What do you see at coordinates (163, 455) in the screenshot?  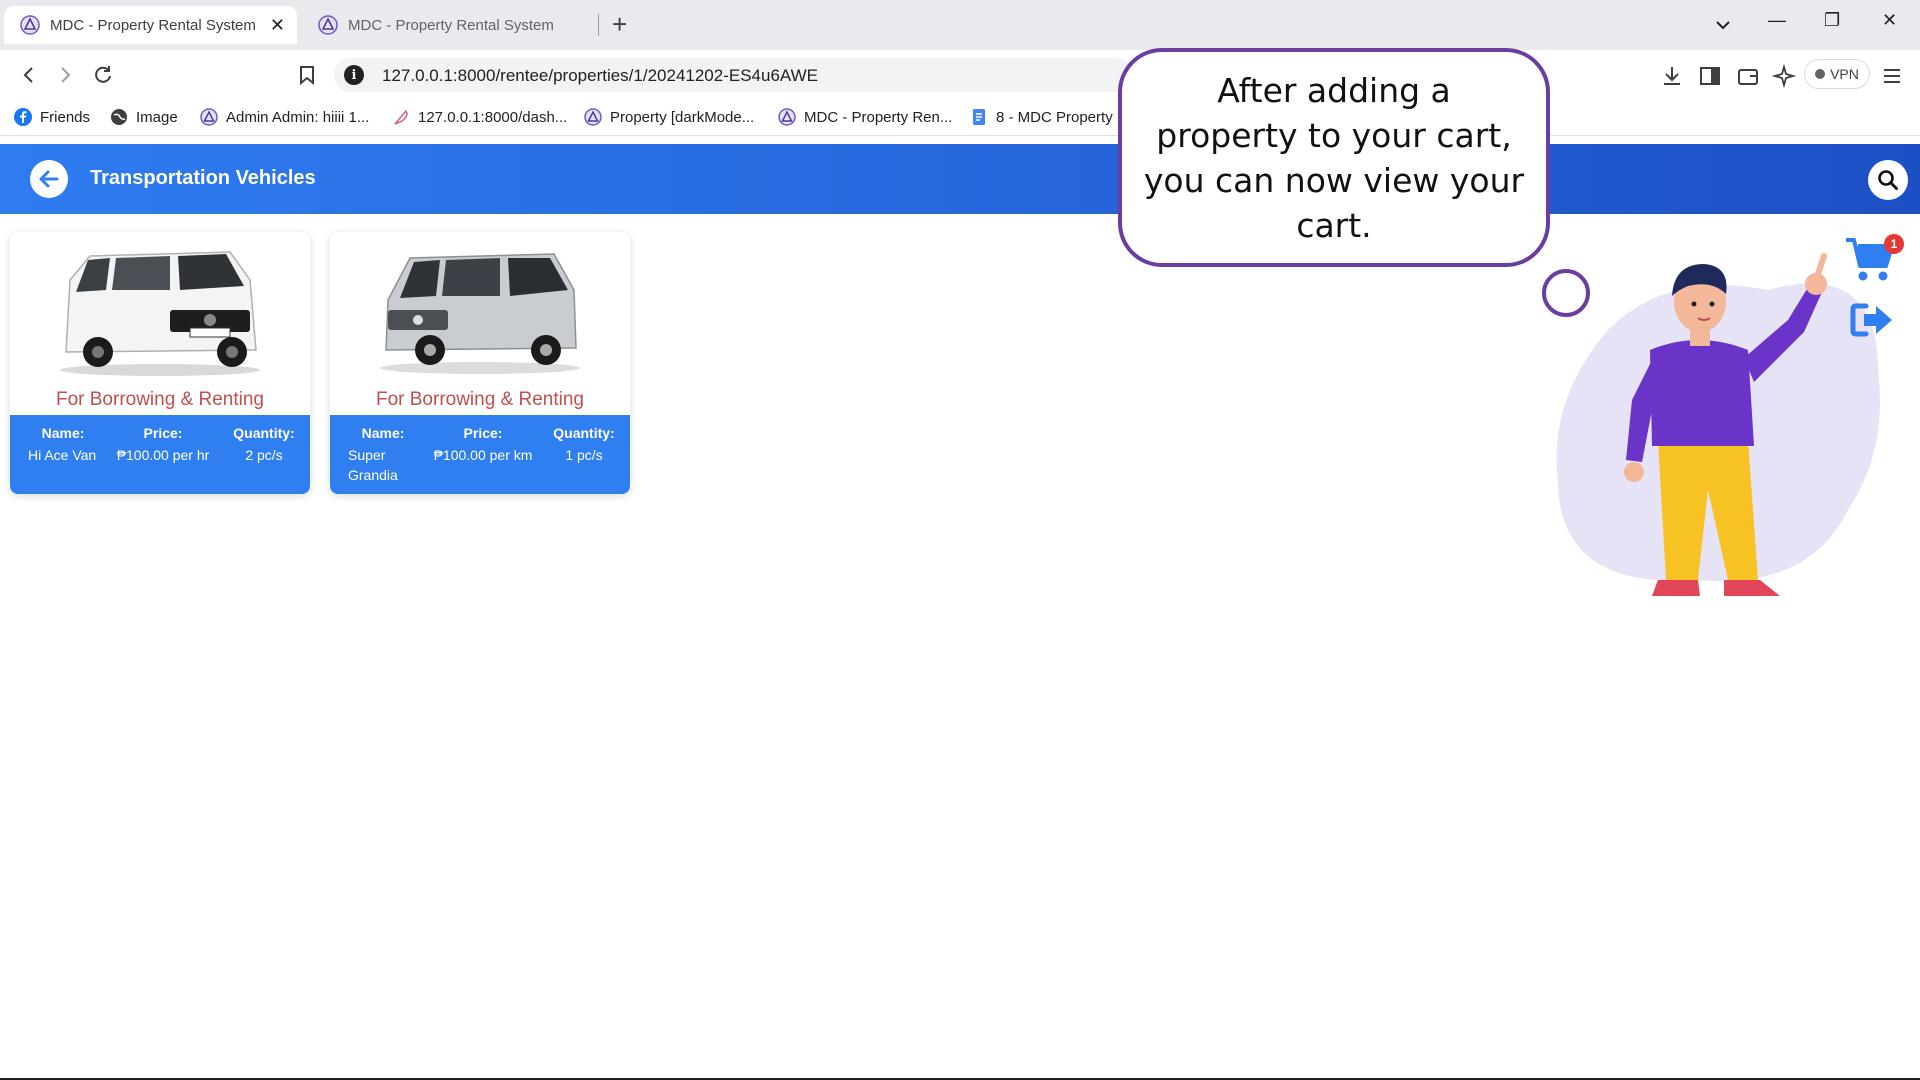 I see `property-price: ₱100.00 per hr` at bounding box center [163, 455].